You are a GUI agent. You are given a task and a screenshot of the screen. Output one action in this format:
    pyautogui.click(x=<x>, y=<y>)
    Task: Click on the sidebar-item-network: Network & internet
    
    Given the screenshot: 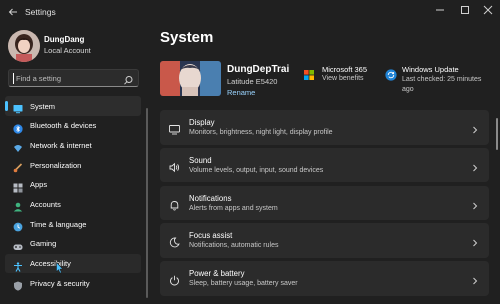 What is the action you would take?
    pyautogui.click(x=73, y=145)
    